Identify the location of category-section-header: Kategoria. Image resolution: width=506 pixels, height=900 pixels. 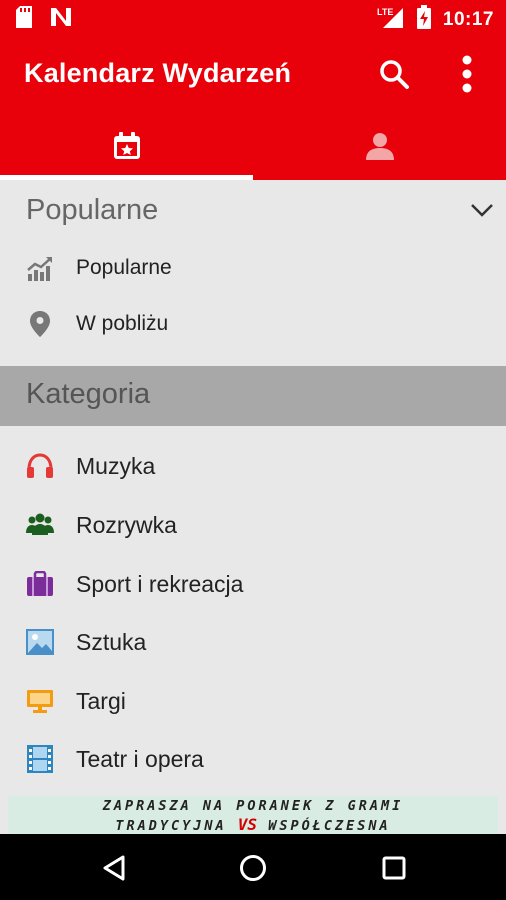
(253, 396).